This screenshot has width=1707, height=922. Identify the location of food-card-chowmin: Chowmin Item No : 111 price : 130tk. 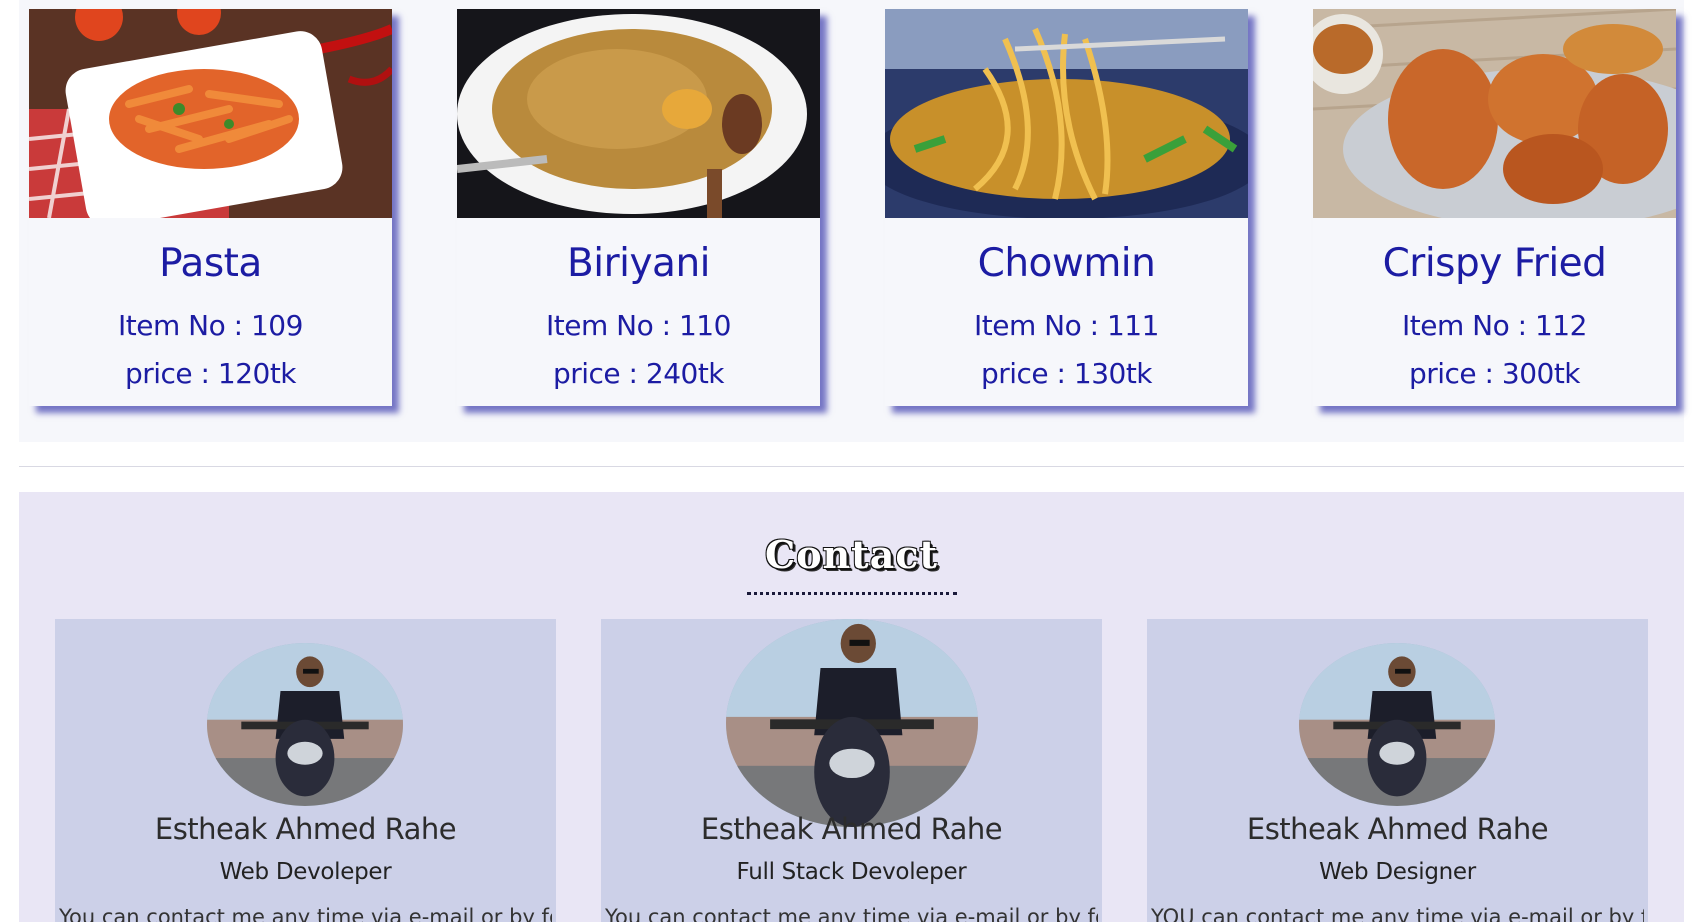
(1066, 207).